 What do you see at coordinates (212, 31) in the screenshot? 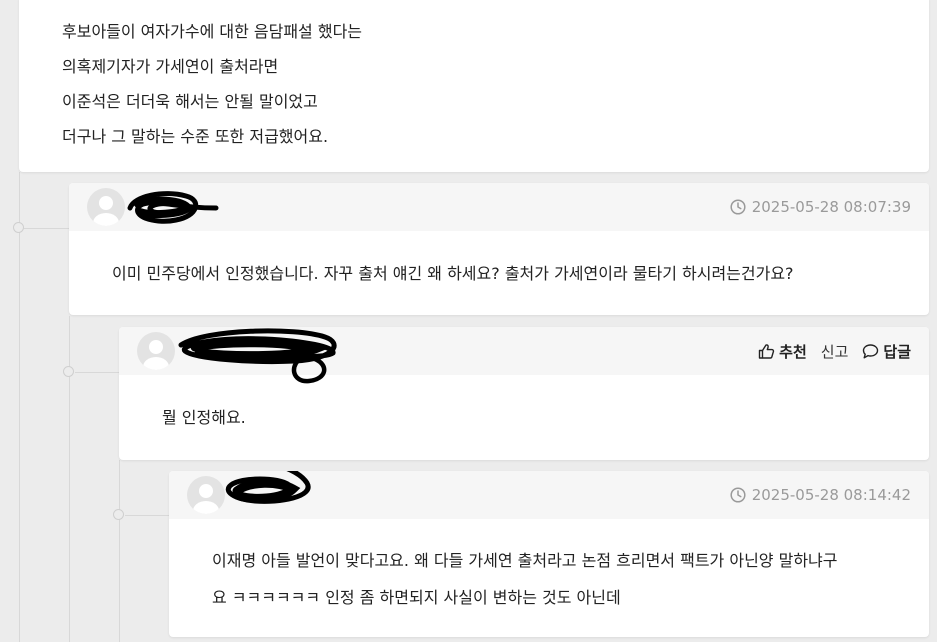
I see `post-line: 후보아들이 여자가수에 대한 음담패설 했다는` at bounding box center [212, 31].